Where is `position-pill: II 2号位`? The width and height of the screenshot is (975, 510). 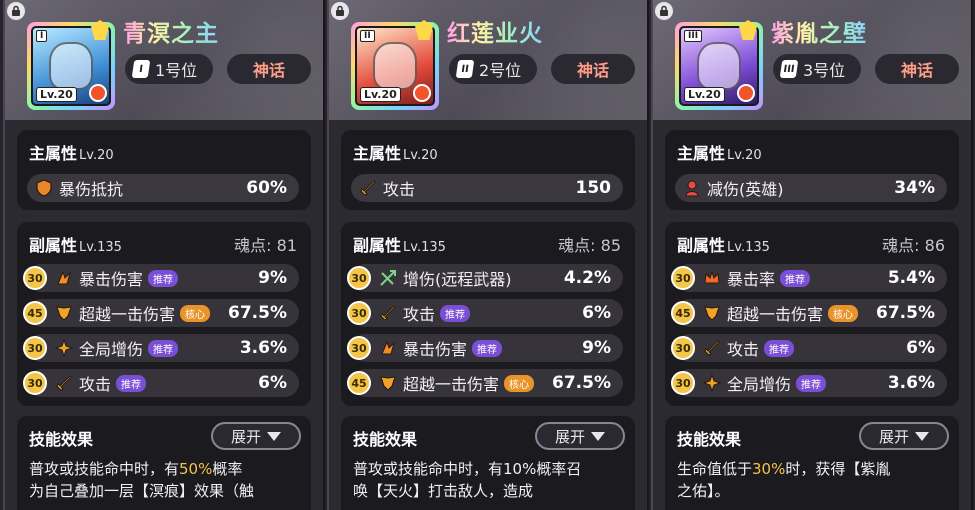 position-pill: II 2号位 is located at coordinates (493, 69).